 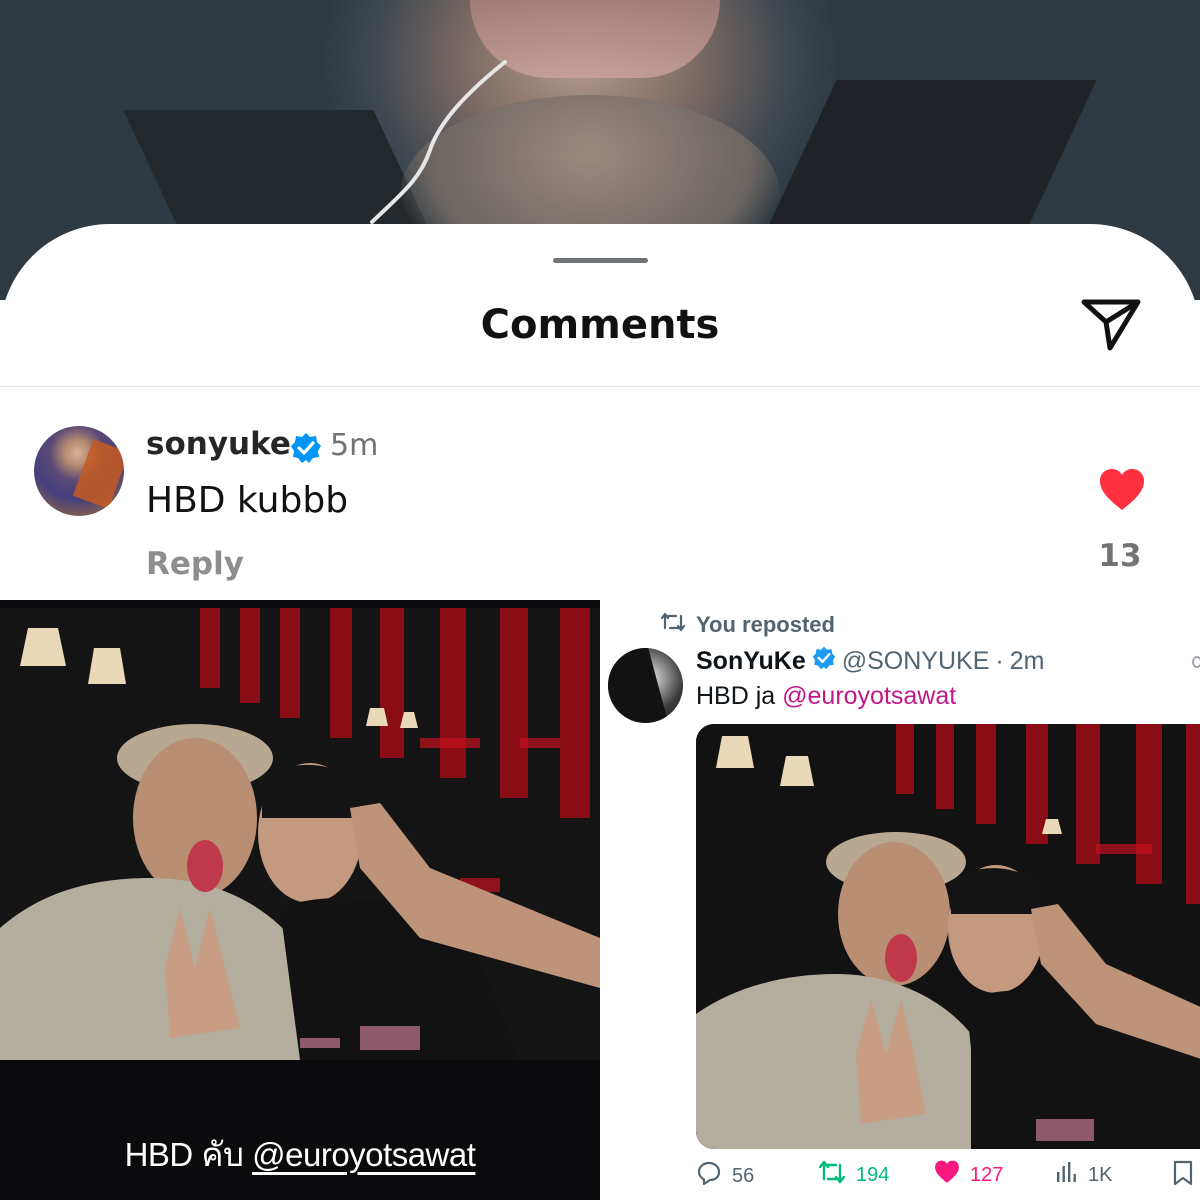 What do you see at coordinates (218, 444) in the screenshot?
I see `comment-username: sonyuke` at bounding box center [218, 444].